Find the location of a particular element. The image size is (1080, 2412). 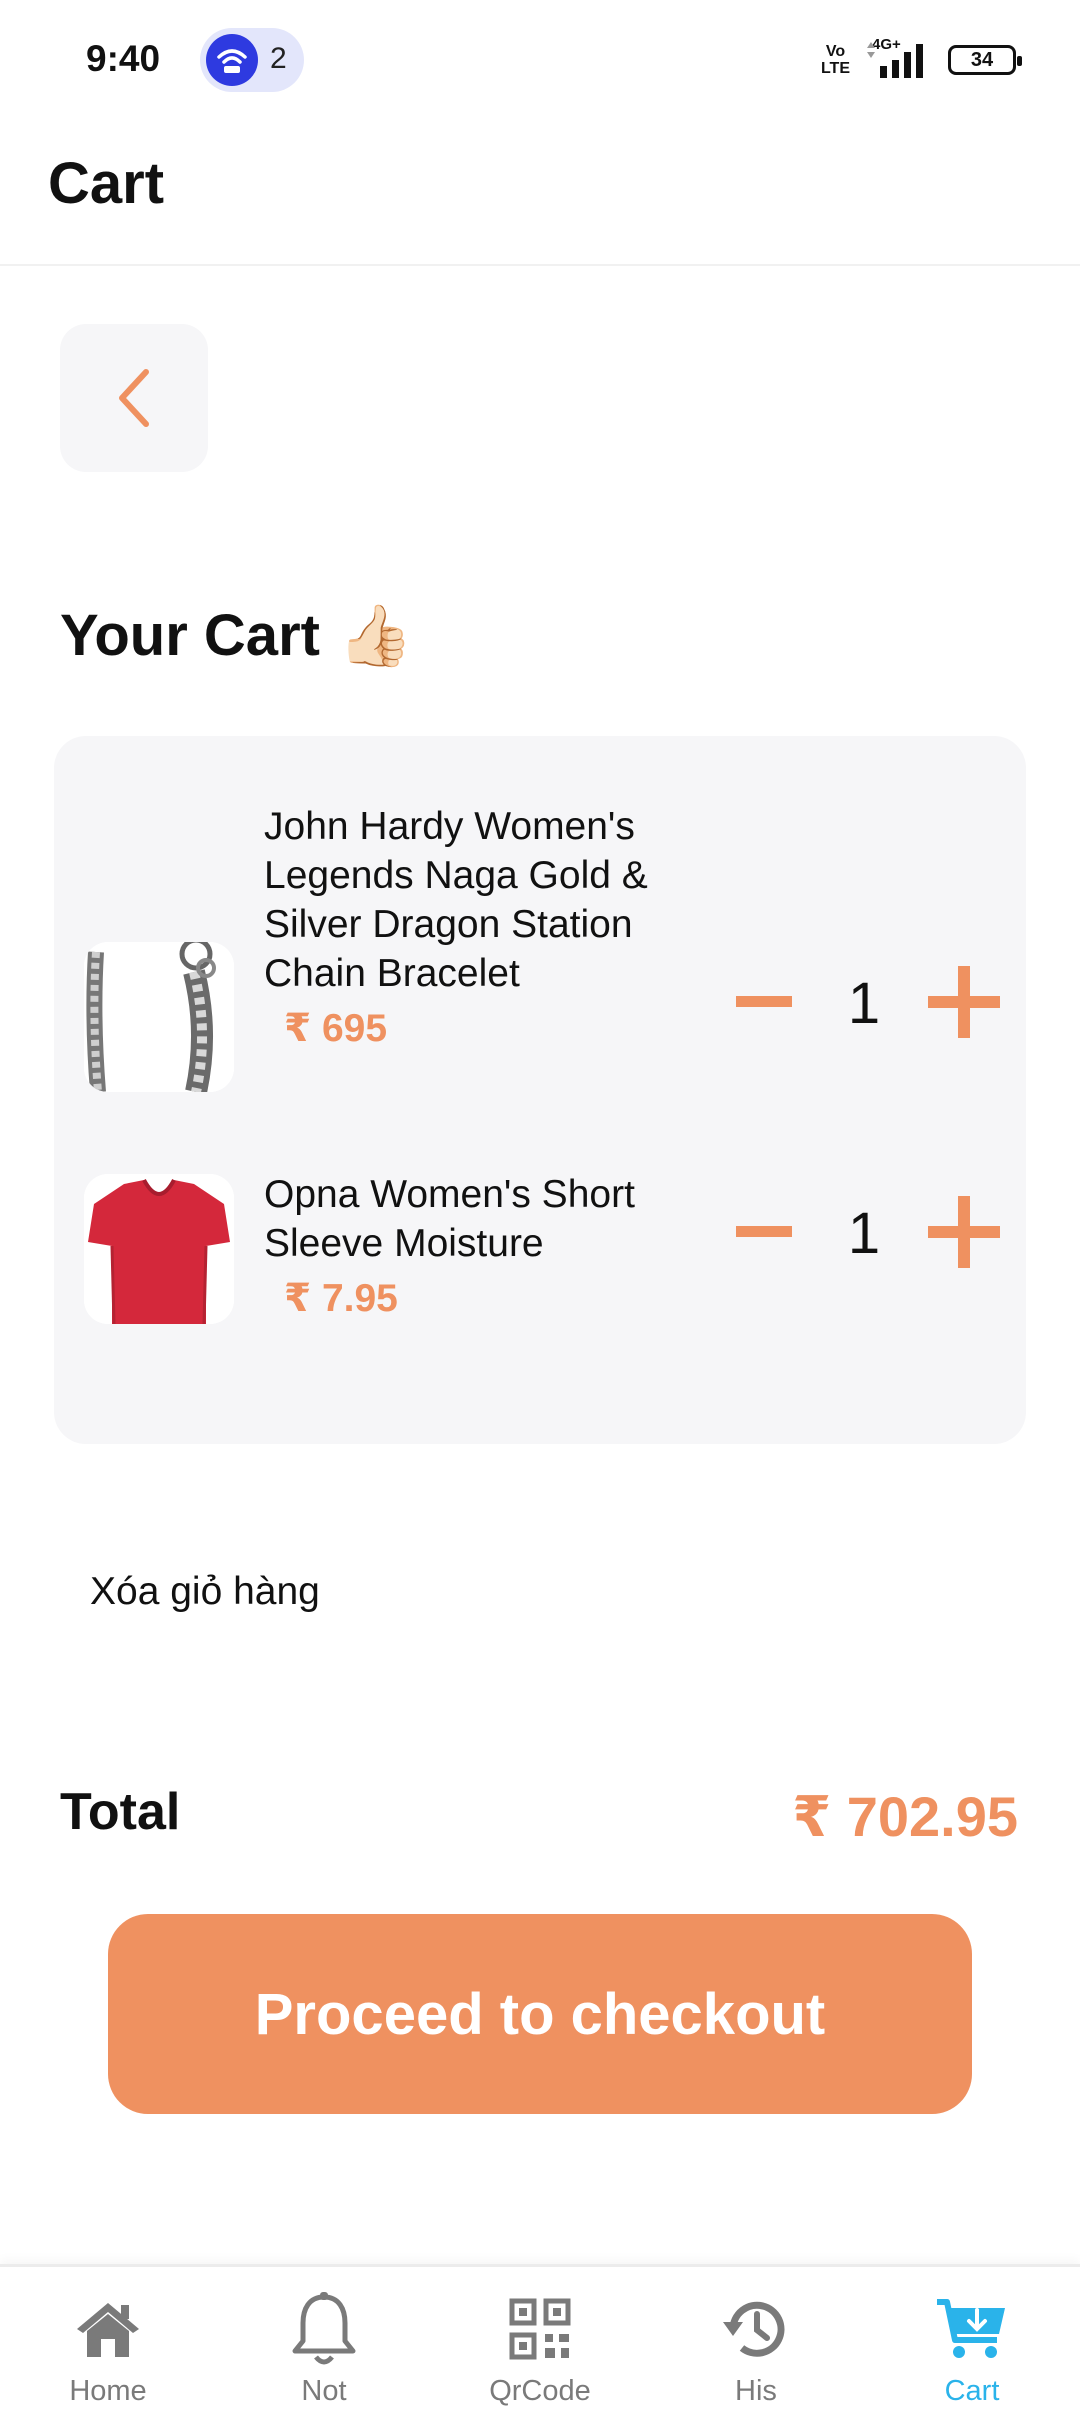

history-icon is located at coordinates (756, 2329).